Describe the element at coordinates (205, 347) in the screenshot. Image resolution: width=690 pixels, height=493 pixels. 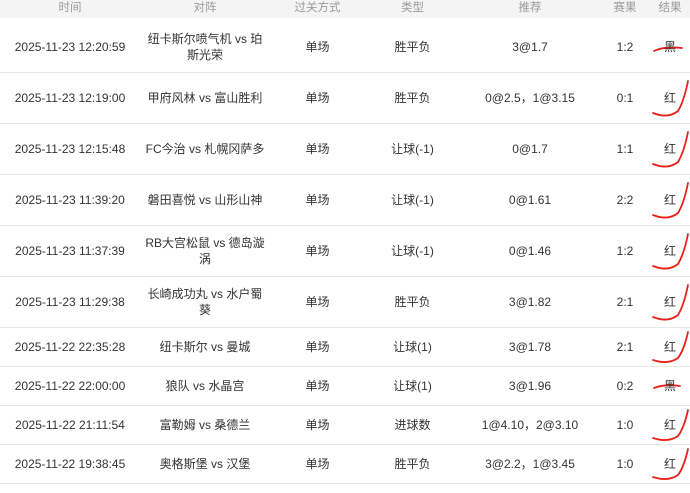
I see `cell-match: 纽卡斯尔 vs 曼城` at that location.